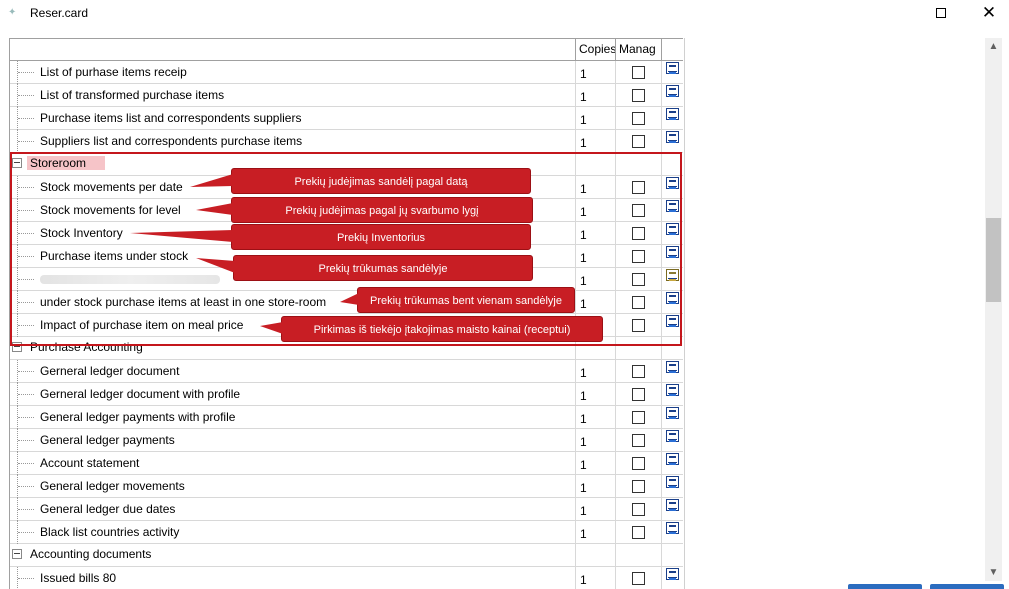  Describe the element at coordinates (993, 46) in the screenshot. I see `scroll-up-icon: ▲` at that location.